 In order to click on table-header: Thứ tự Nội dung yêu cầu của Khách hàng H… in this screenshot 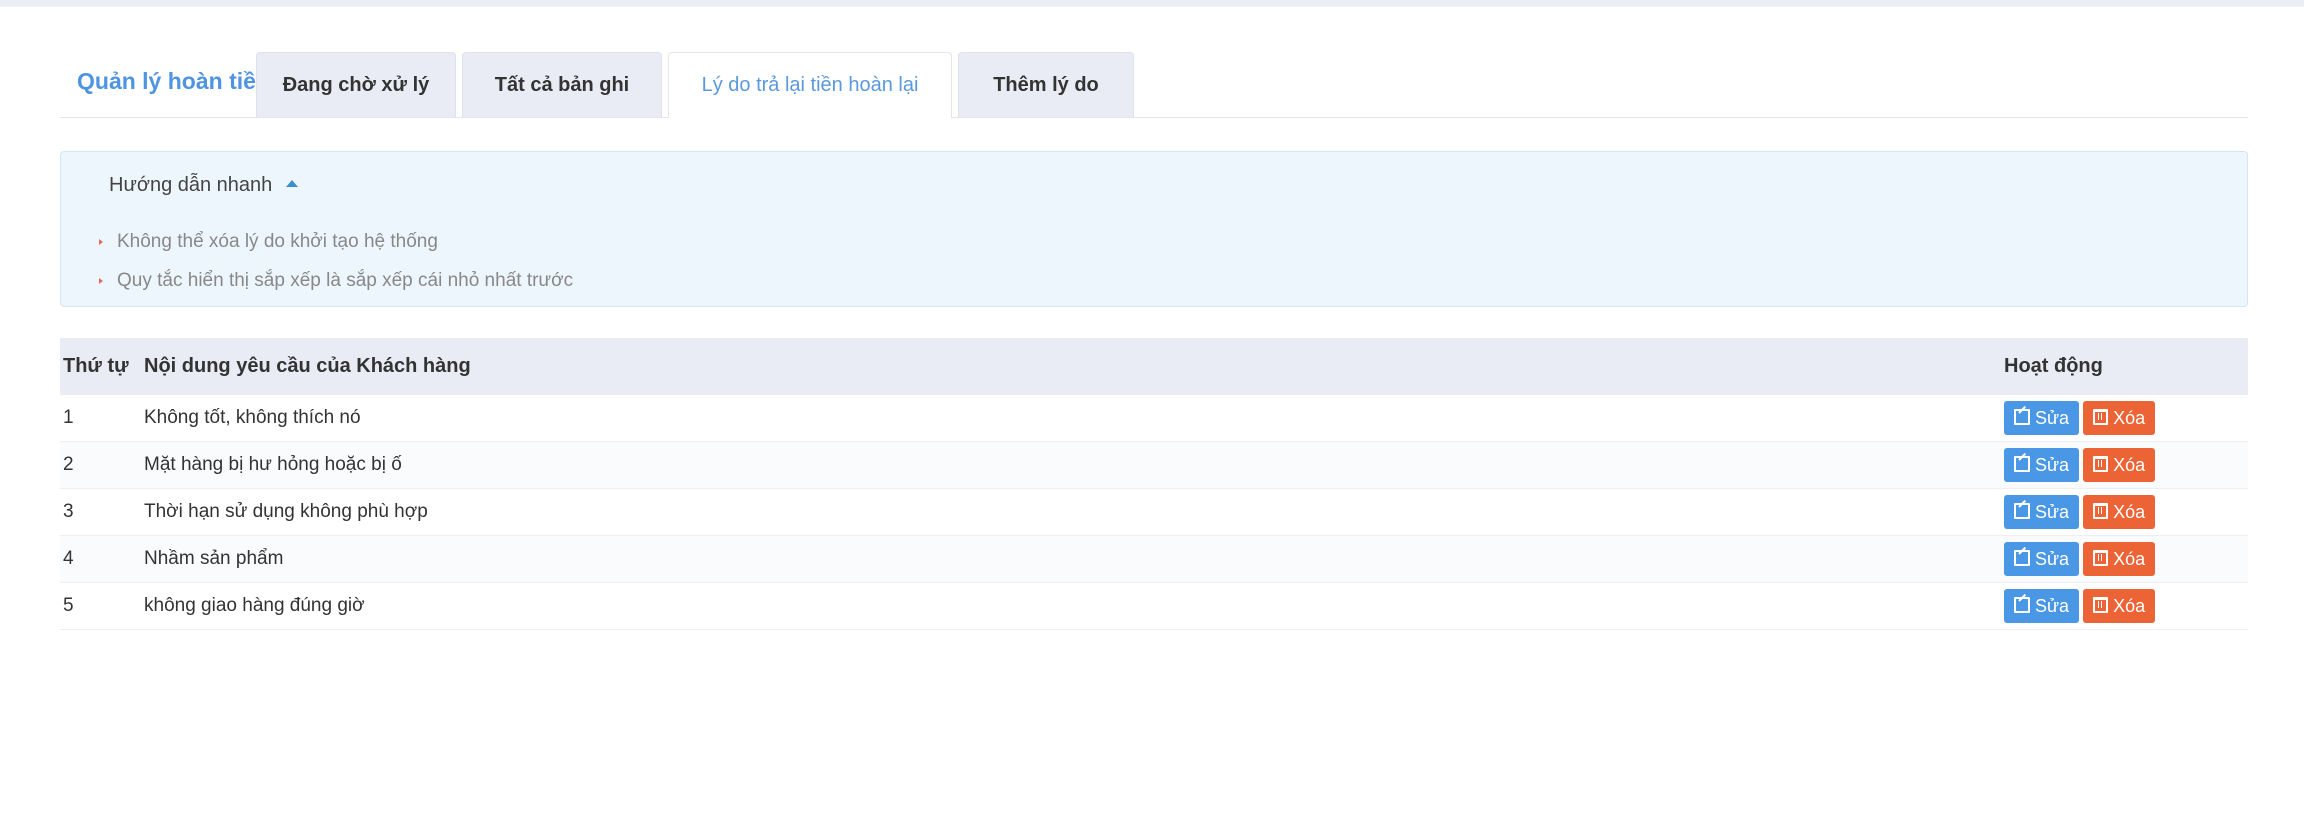, I will do `click(1154, 366)`.